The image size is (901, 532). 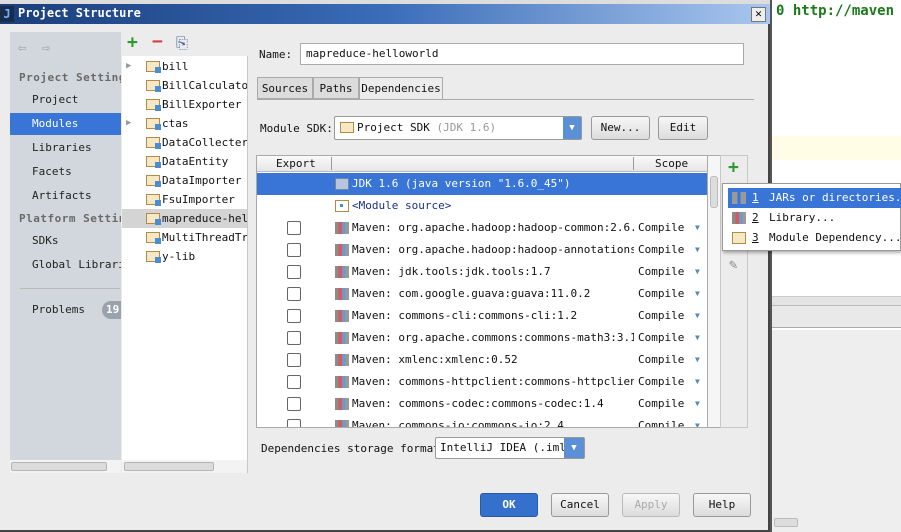 What do you see at coordinates (184, 123) in the screenshot?
I see `tree-item: ▶ ctas` at bounding box center [184, 123].